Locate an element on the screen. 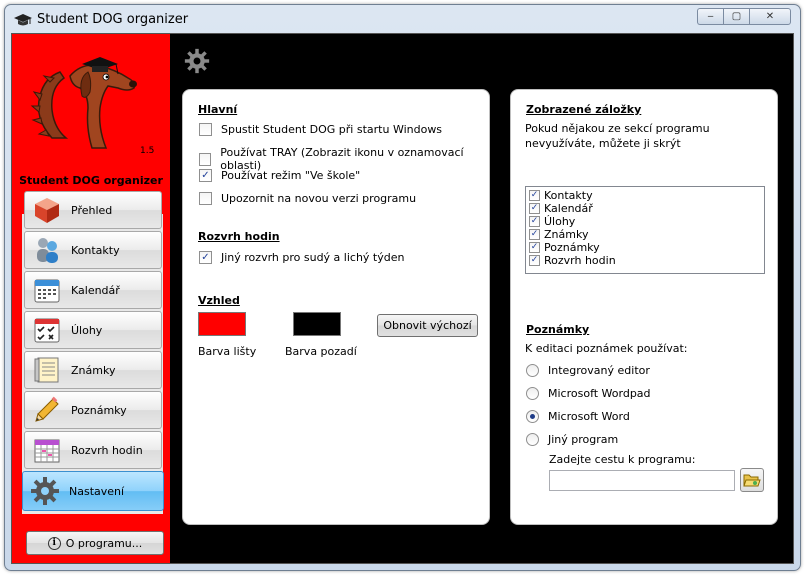 Image resolution: width=805 pixels, height=575 pixels. window-controls: ‒ ▢ ✕ is located at coordinates (744, 16).